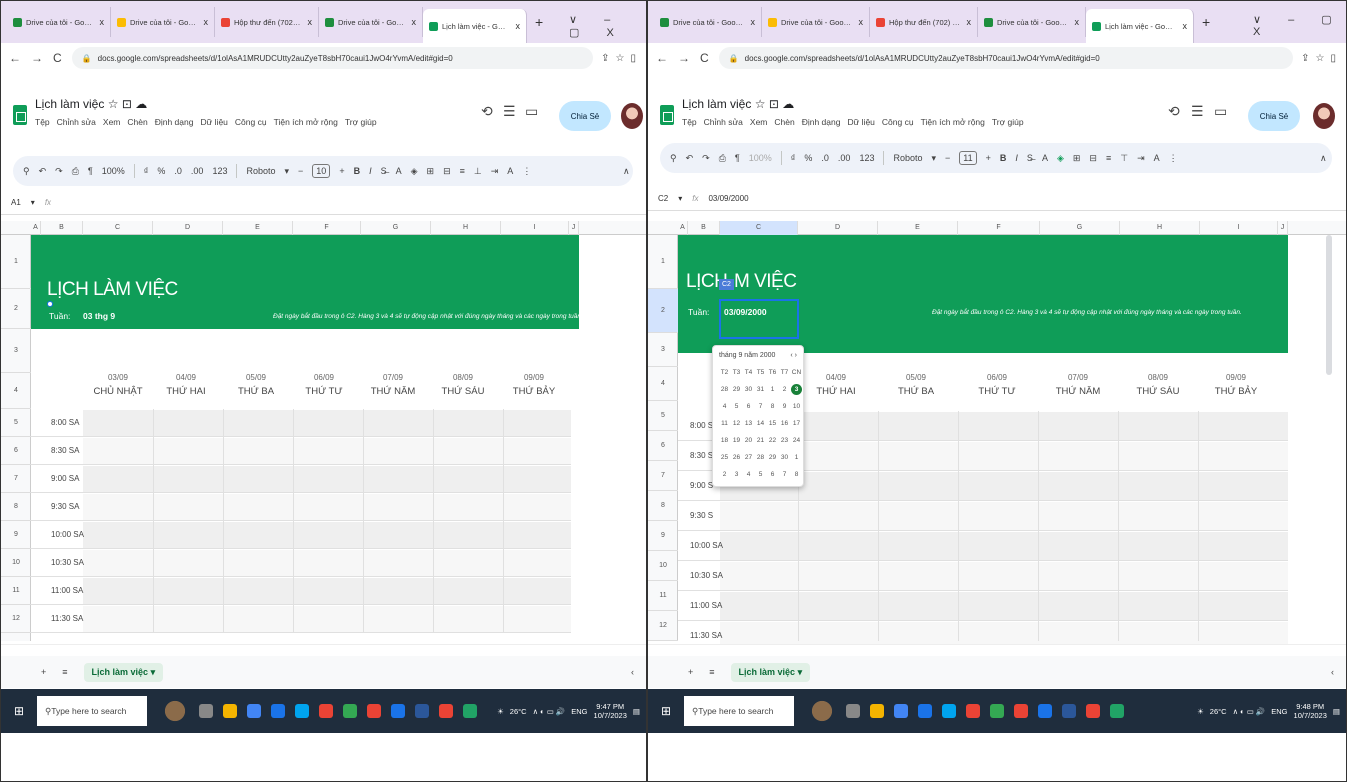 This screenshot has height=782, width=1347. I want to click on print-icon: ⎙, so click(722, 158).